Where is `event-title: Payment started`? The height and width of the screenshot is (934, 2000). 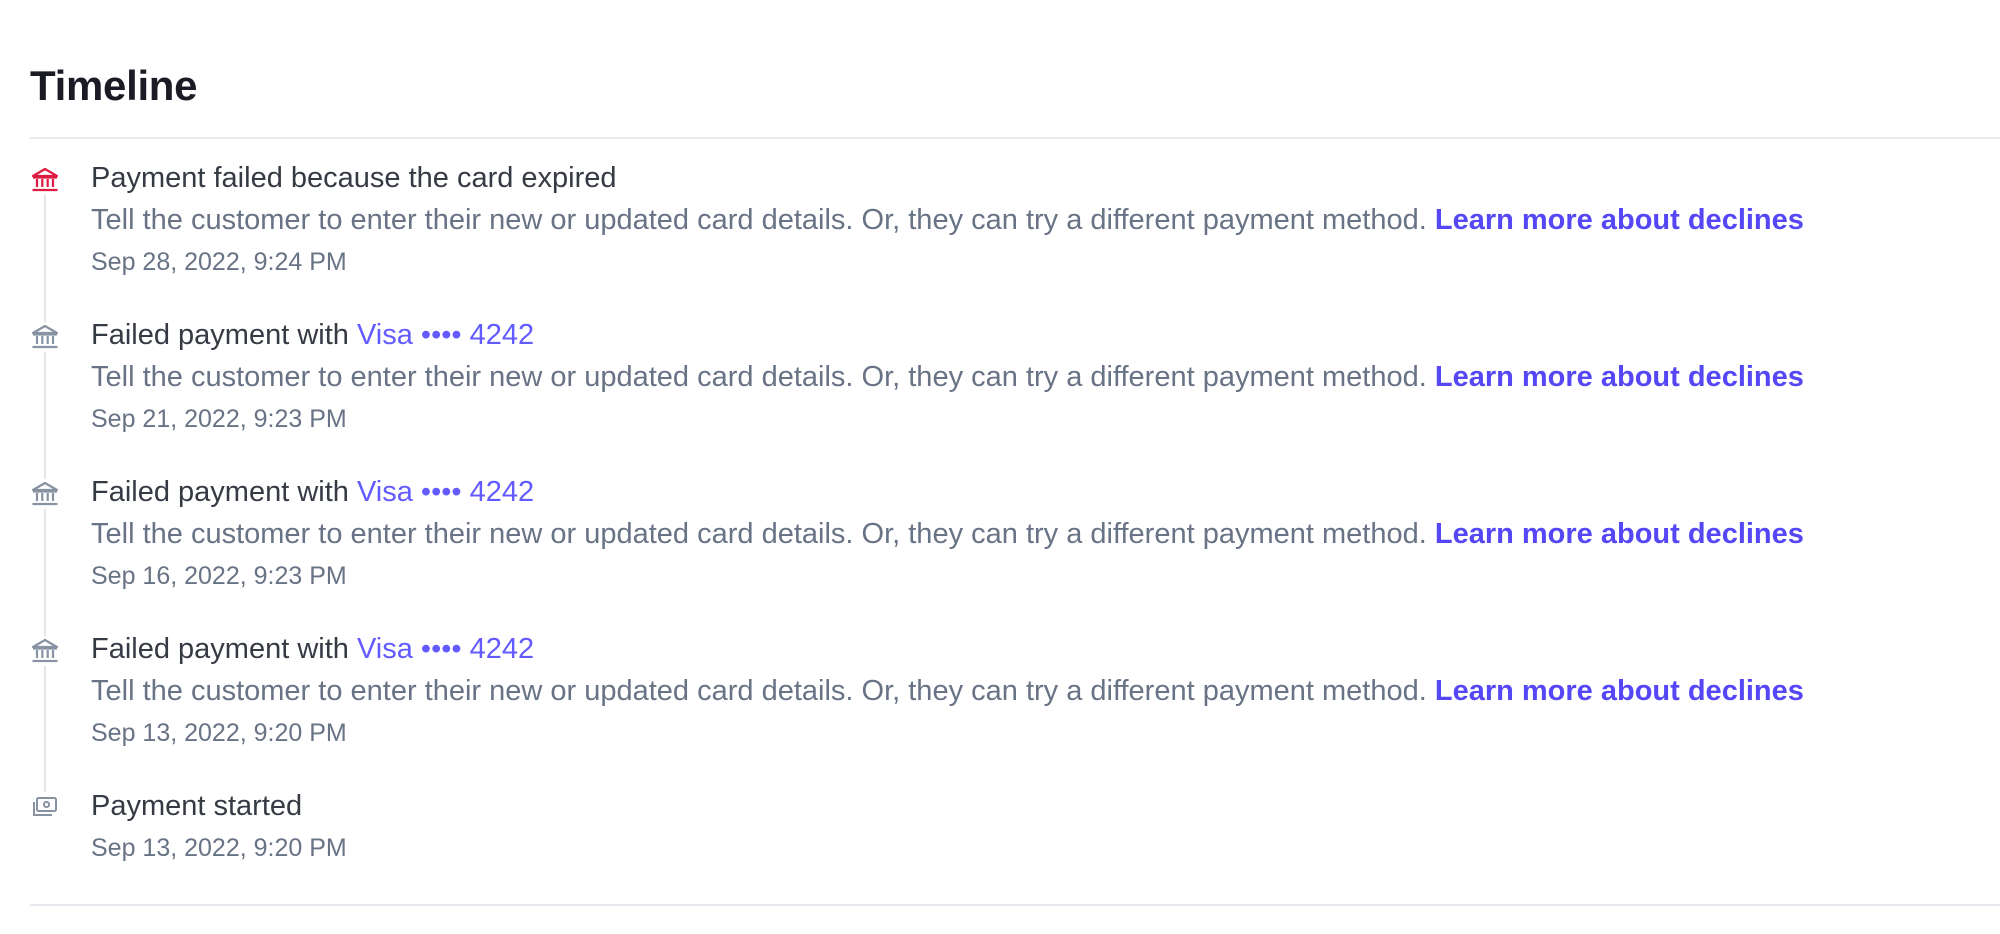 event-title: Payment started is located at coordinates (197, 806).